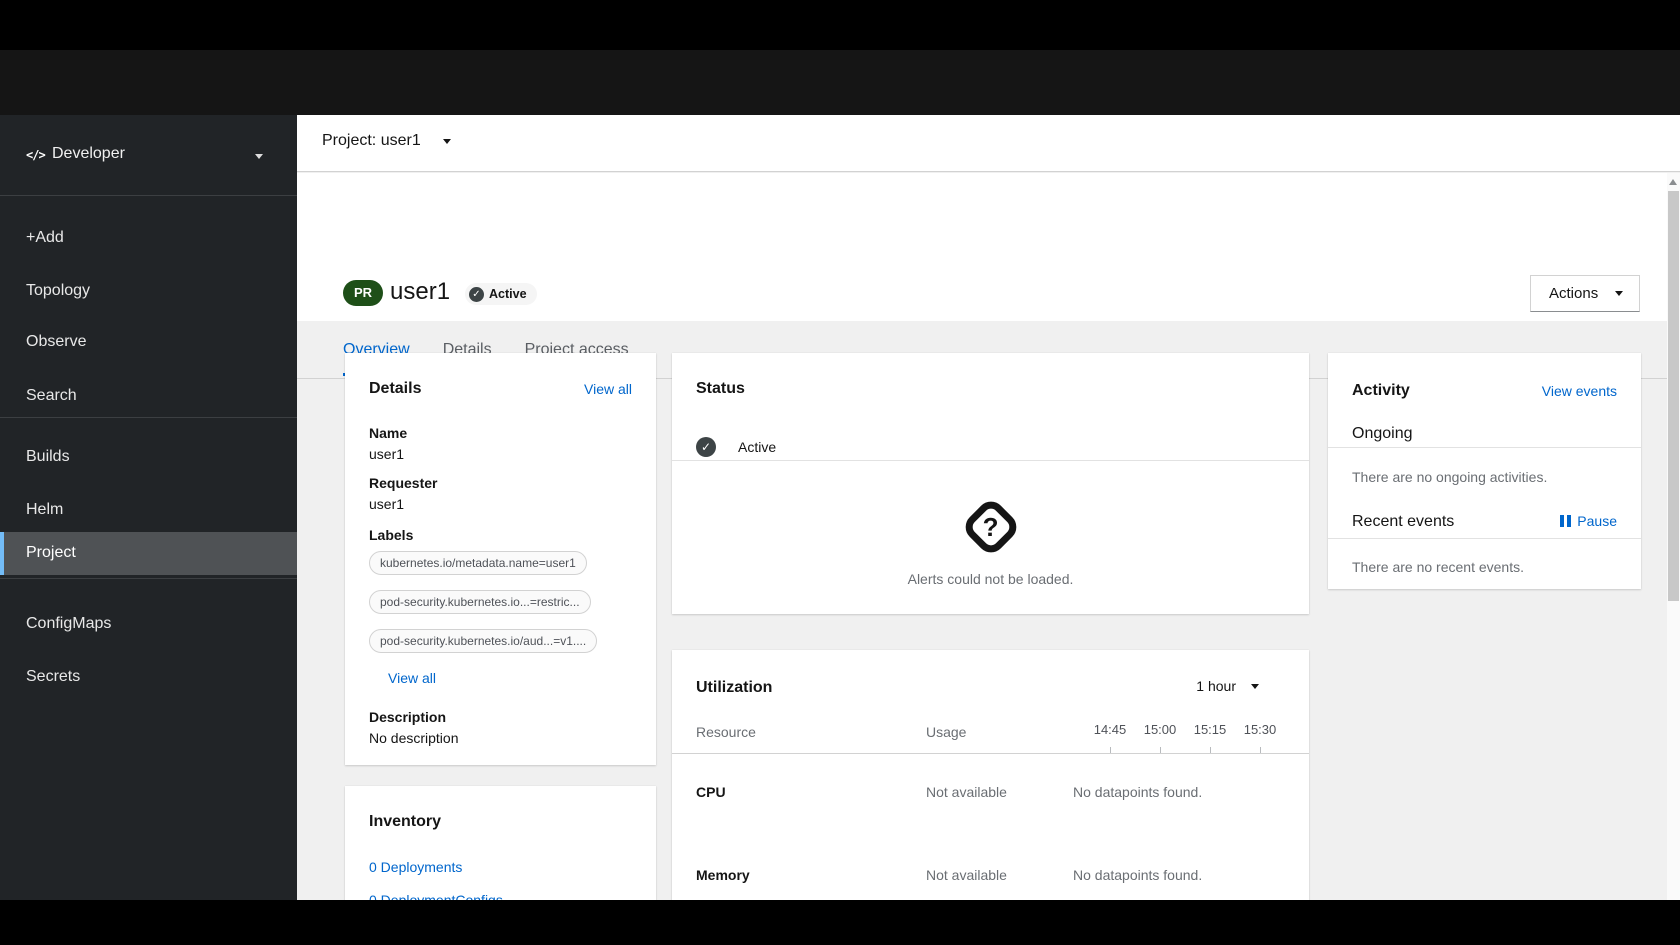 The image size is (1680, 945). I want to click on pause-events-button: Pause, so click(1588, 521).